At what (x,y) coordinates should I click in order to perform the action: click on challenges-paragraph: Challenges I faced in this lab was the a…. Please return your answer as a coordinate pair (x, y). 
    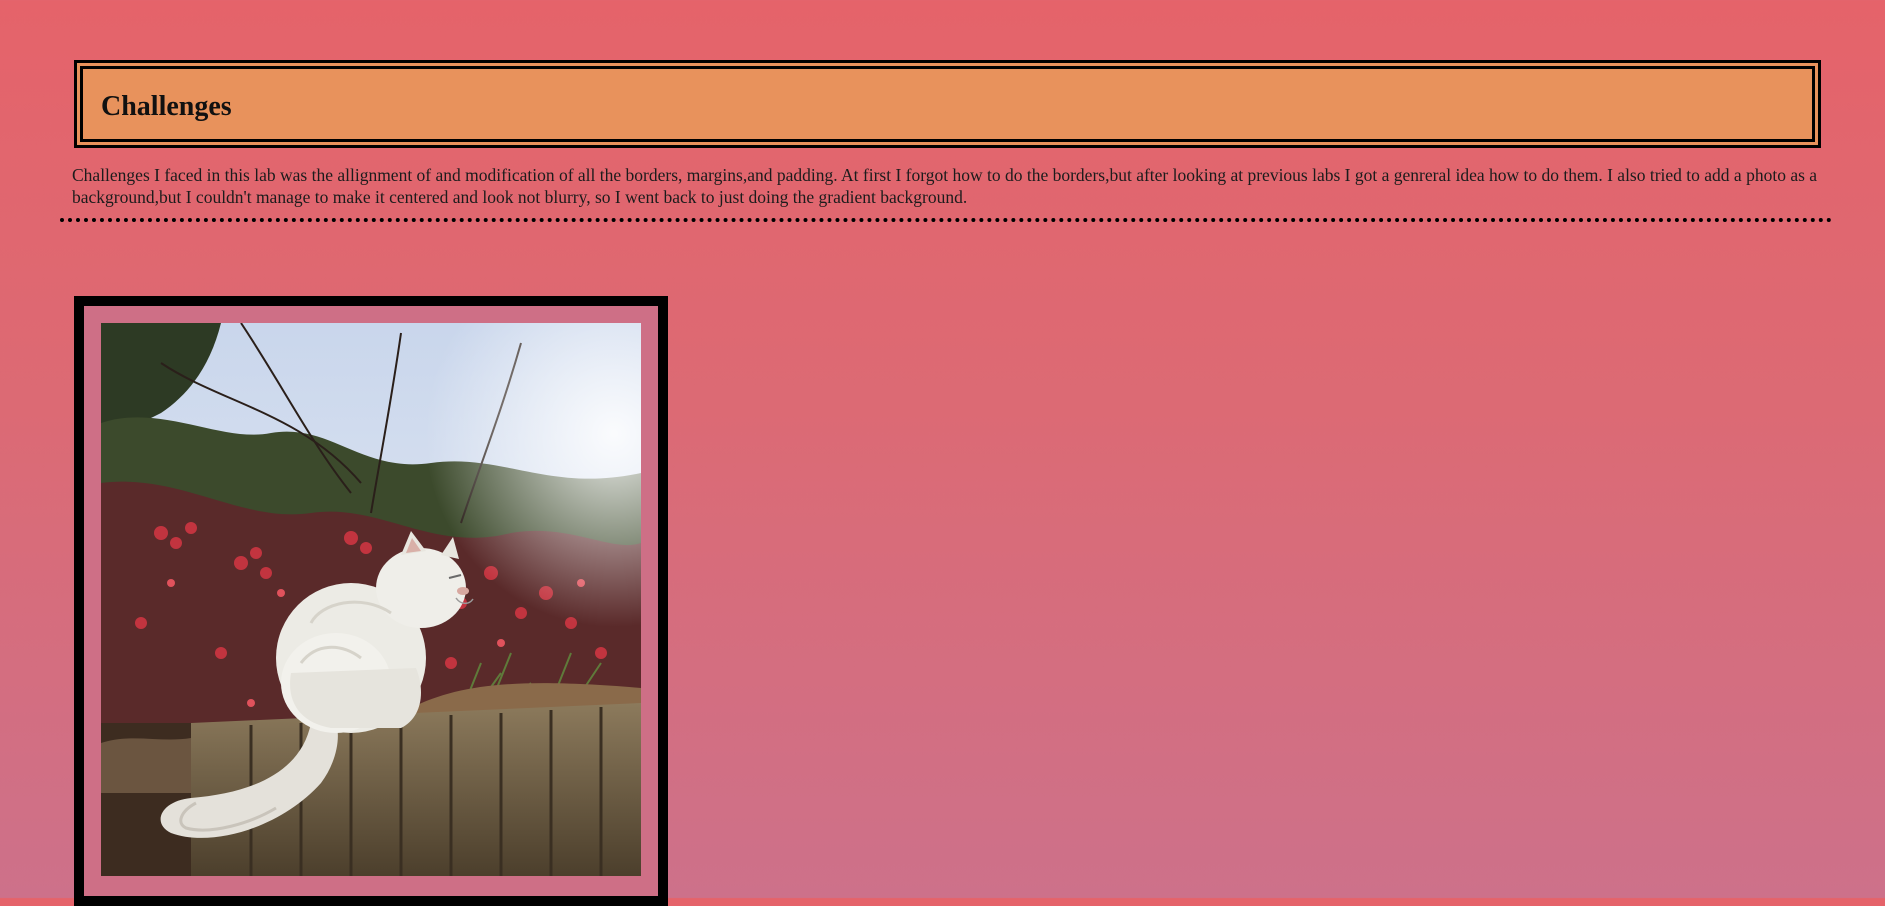
    Looking at the image, I should click on (945, 186).